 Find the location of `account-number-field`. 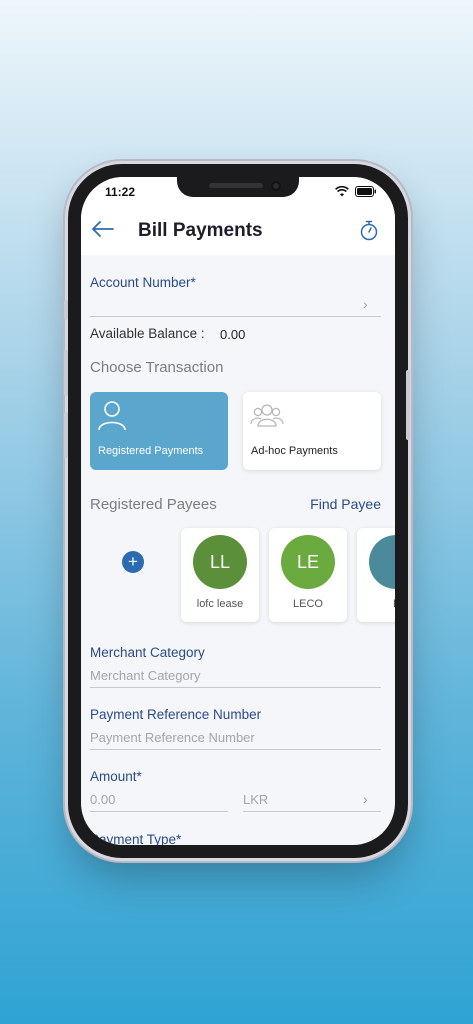

account-number-field is located at coordinates (235, 316).